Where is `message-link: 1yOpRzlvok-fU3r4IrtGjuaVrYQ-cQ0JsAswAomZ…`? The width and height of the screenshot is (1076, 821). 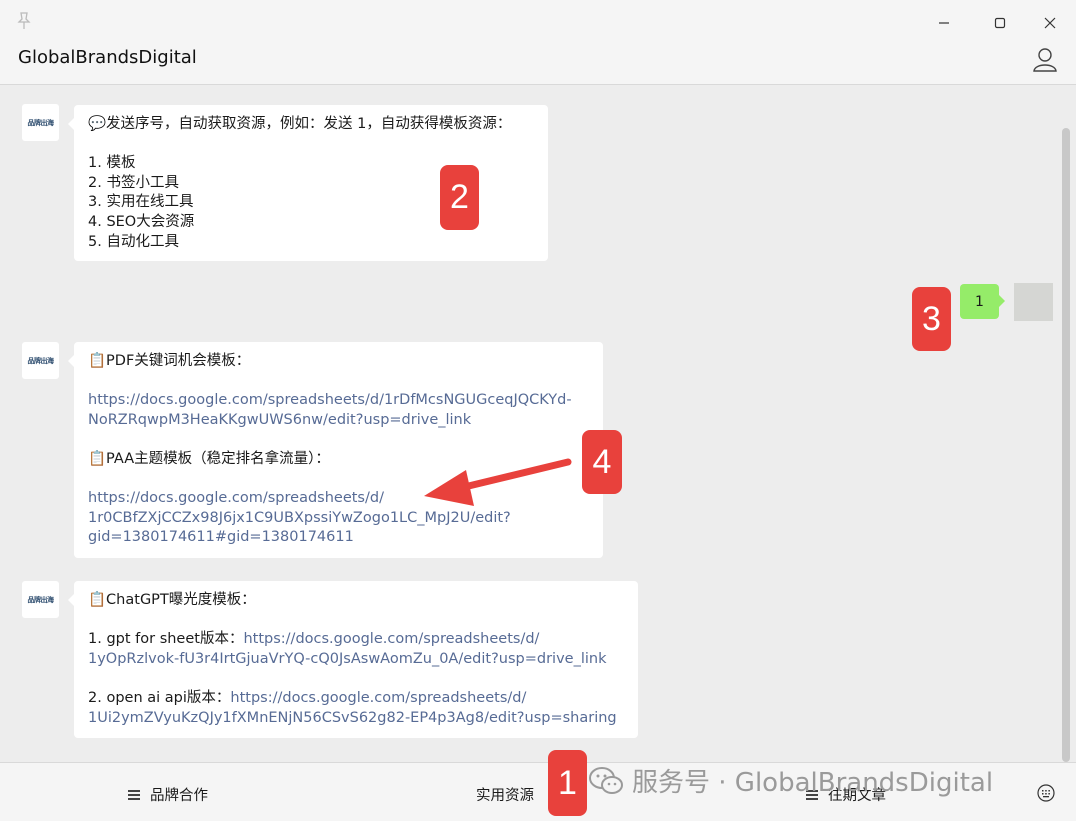 message-link: 1yOpRzlvok-fU3r4IrtGjuaVrYQ-cQ0JsAswAomZ… is located at coordinates (347, 659).